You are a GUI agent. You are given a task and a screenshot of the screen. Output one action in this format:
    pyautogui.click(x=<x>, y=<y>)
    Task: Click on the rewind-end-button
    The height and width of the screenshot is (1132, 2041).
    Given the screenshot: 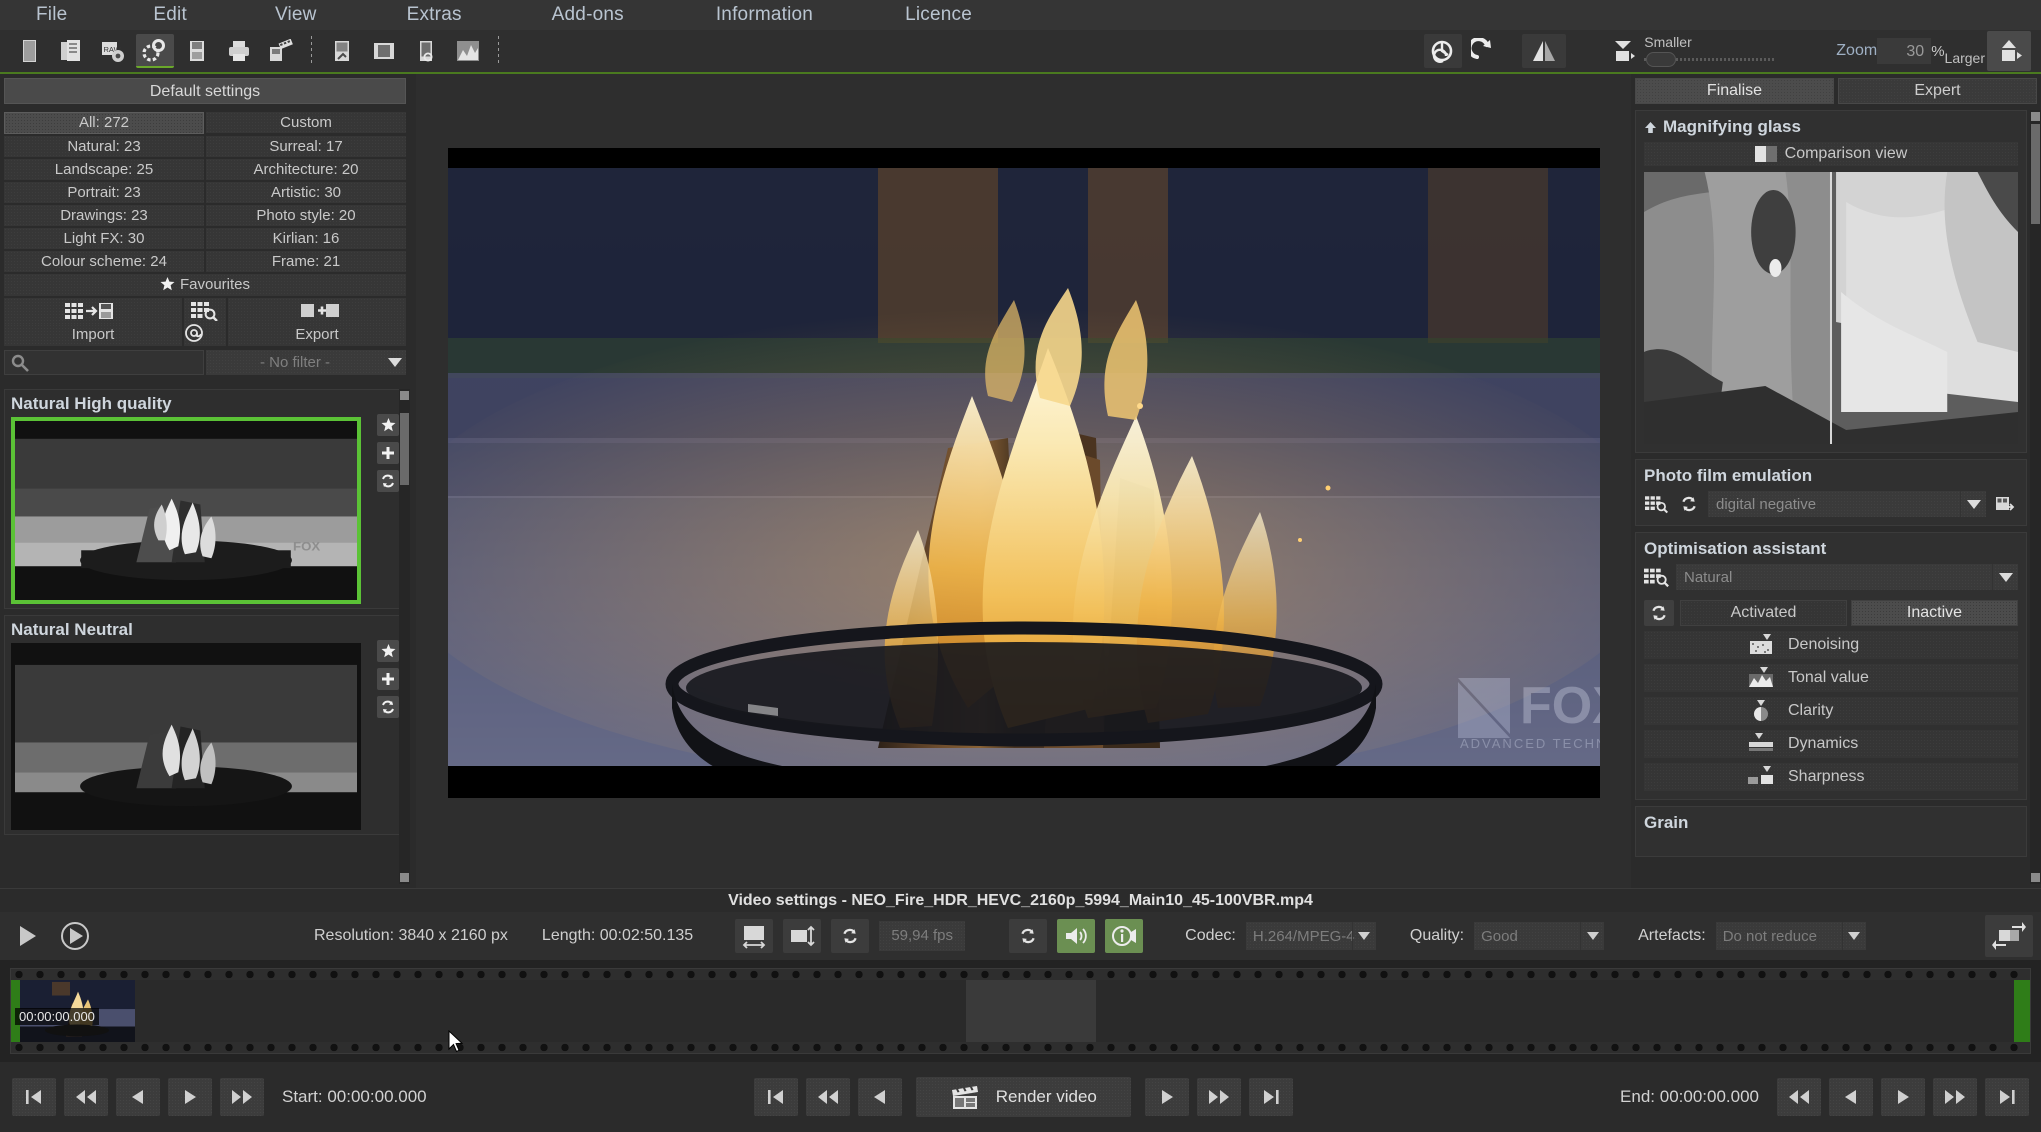 What is the action you would take?
    pyautogui.click(x=1799, y=1097)
    